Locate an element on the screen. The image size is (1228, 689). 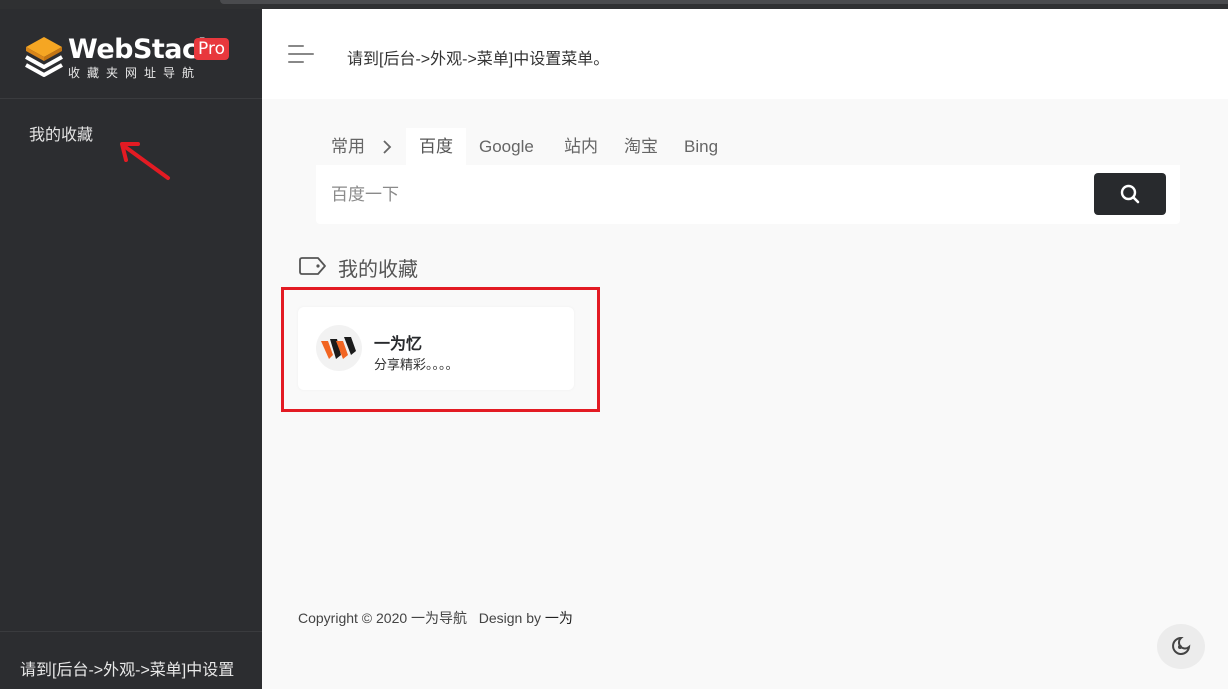
search-group-label: 常用 is located at coordinates (348, 146).